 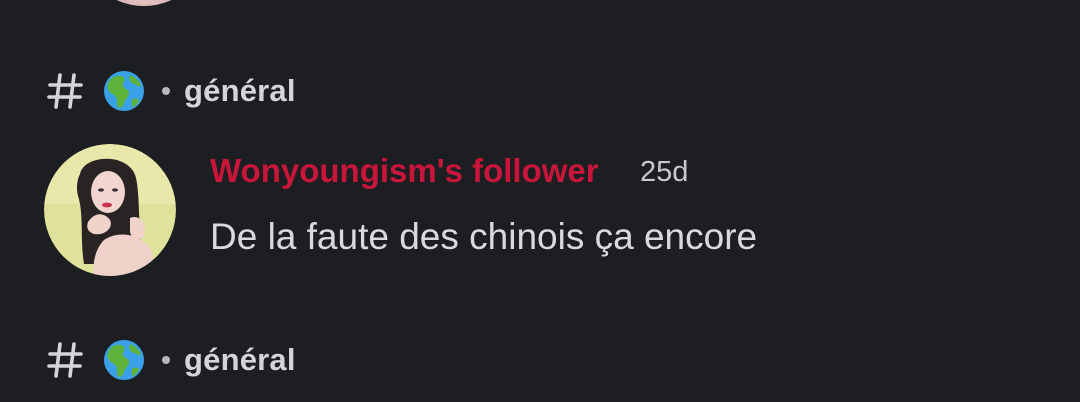 I want to click on message-timestamp: 25d, so click(x=664, y=172).